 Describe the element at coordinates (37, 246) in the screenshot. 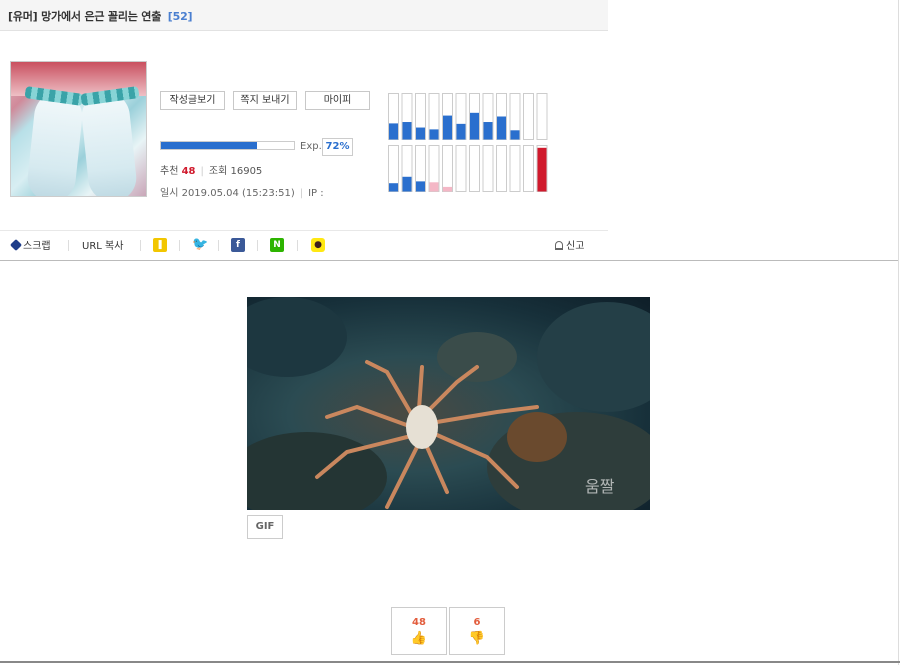

I see `scrap-label: 스크랩` at that location.